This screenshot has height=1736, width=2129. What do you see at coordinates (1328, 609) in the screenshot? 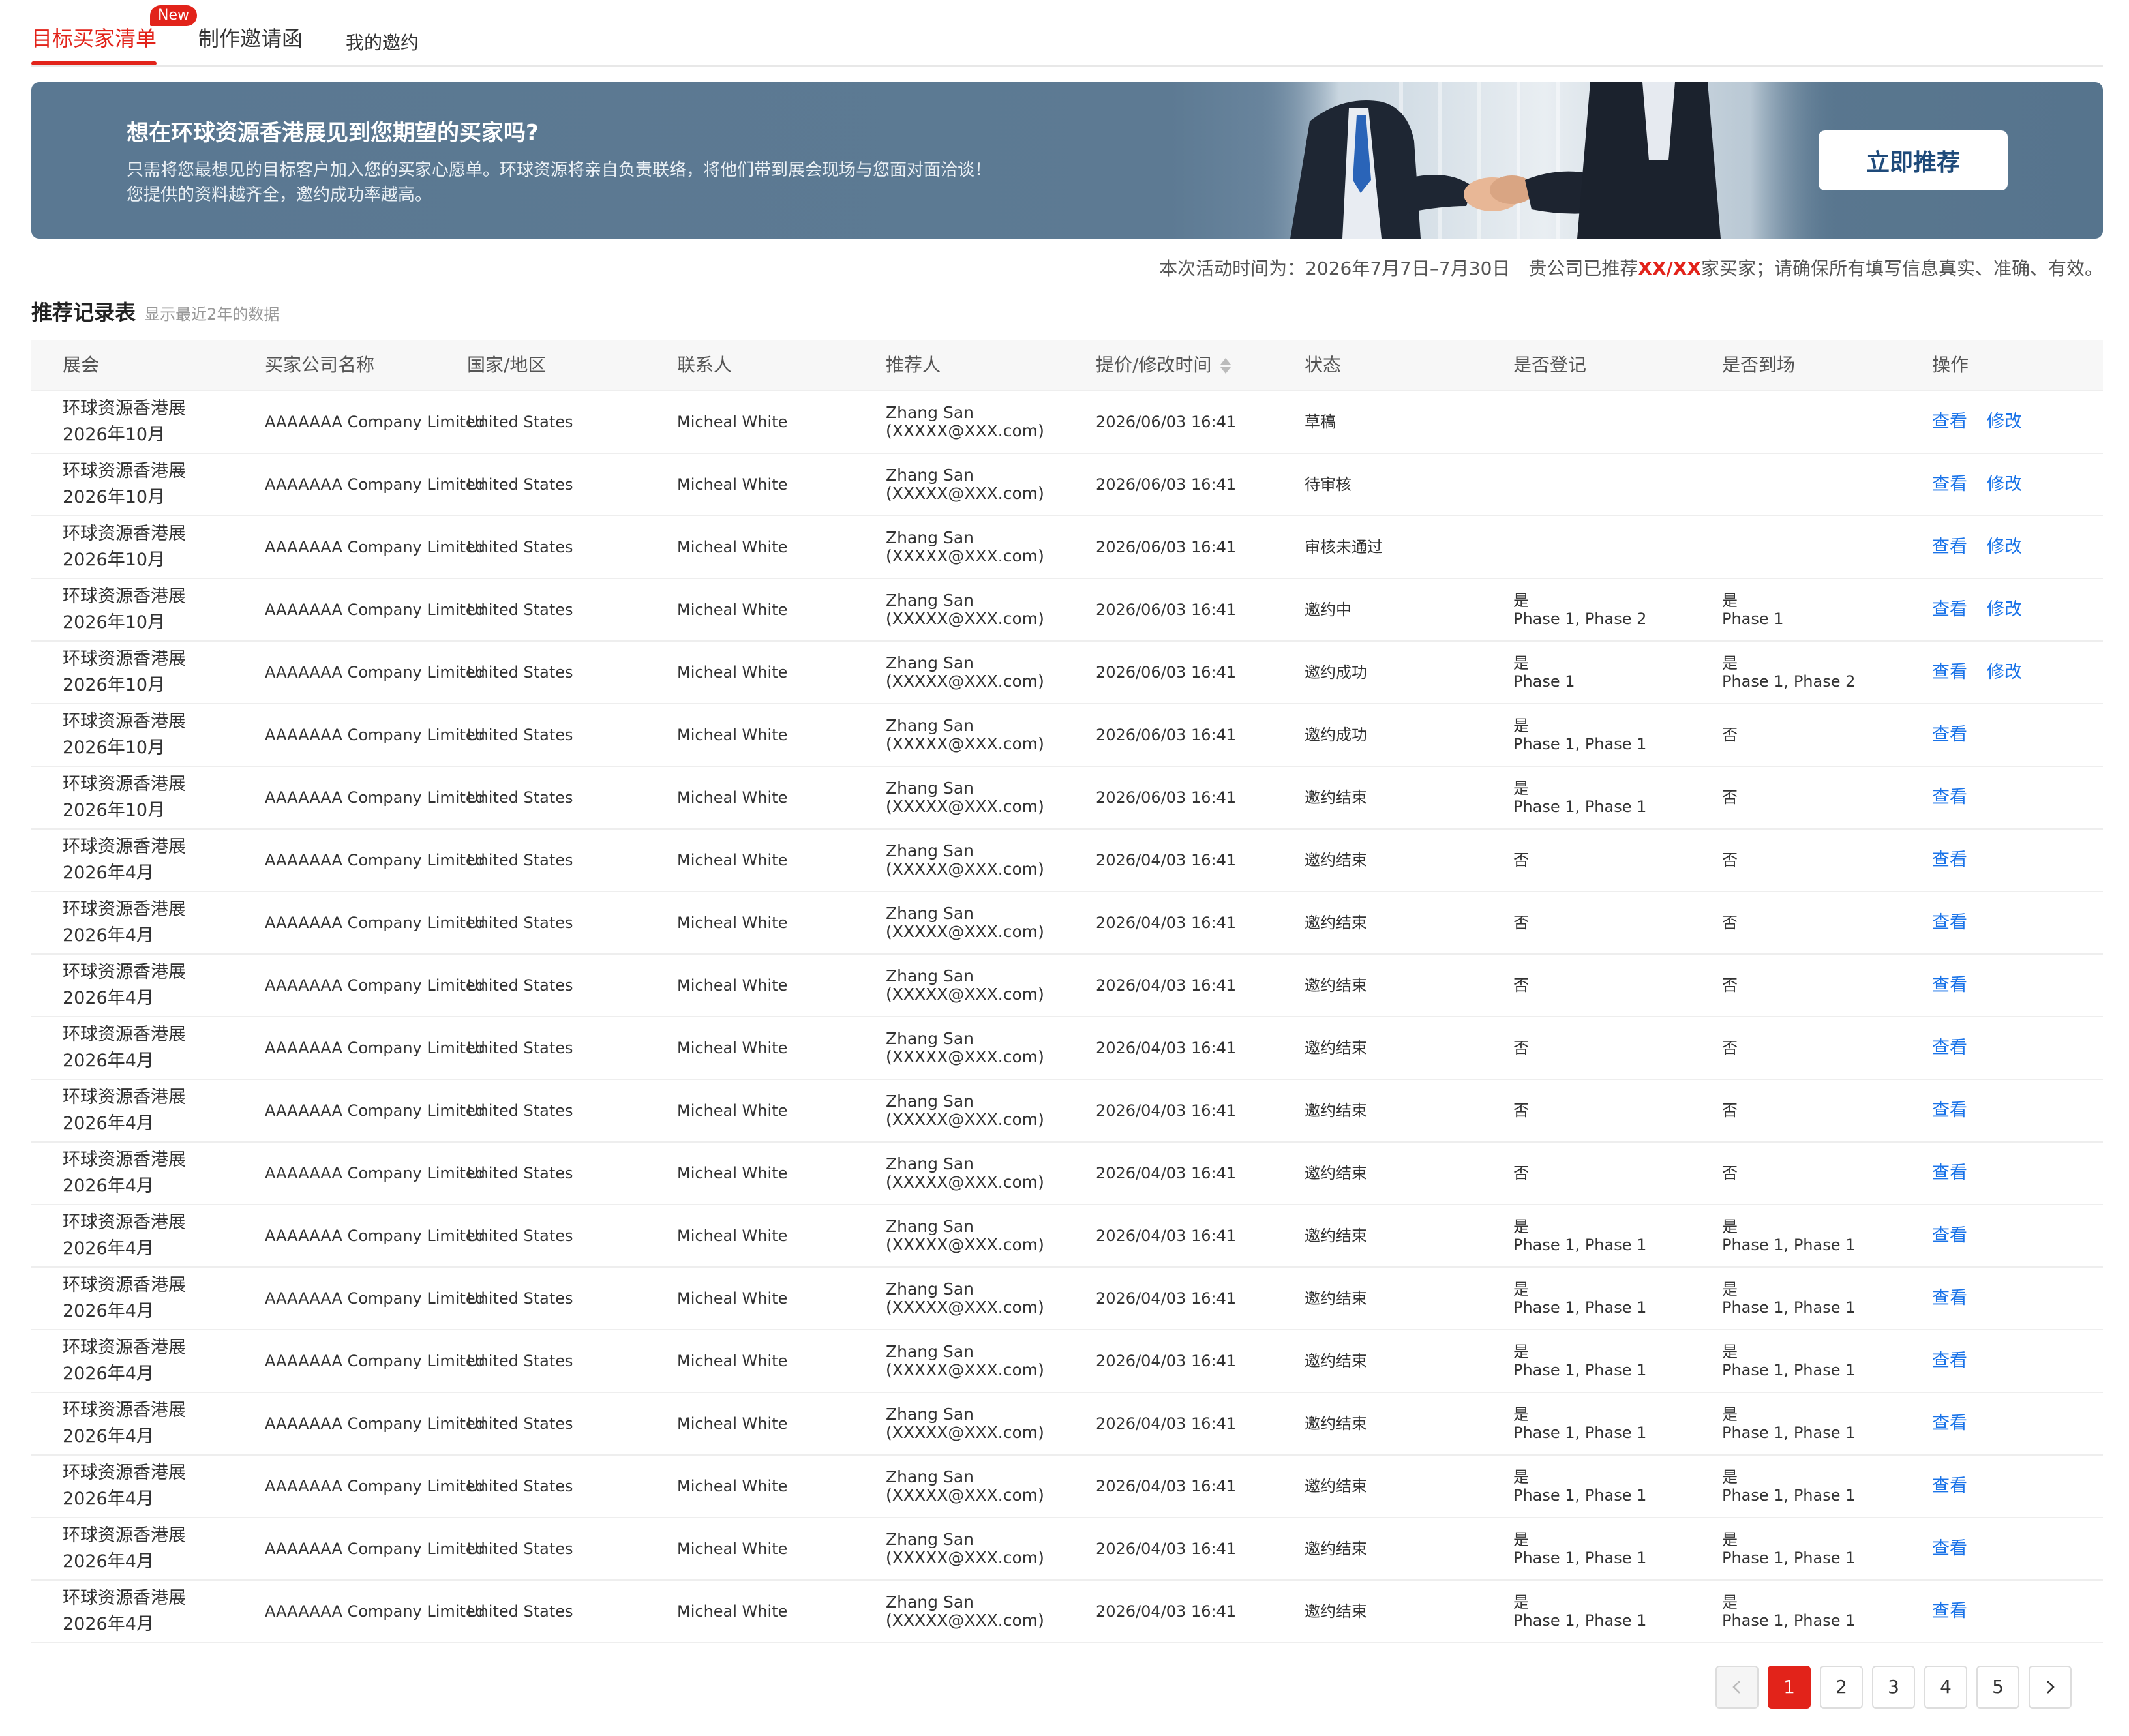
I see `cell-status: 邀约中` at bounding box center [1328, 609].